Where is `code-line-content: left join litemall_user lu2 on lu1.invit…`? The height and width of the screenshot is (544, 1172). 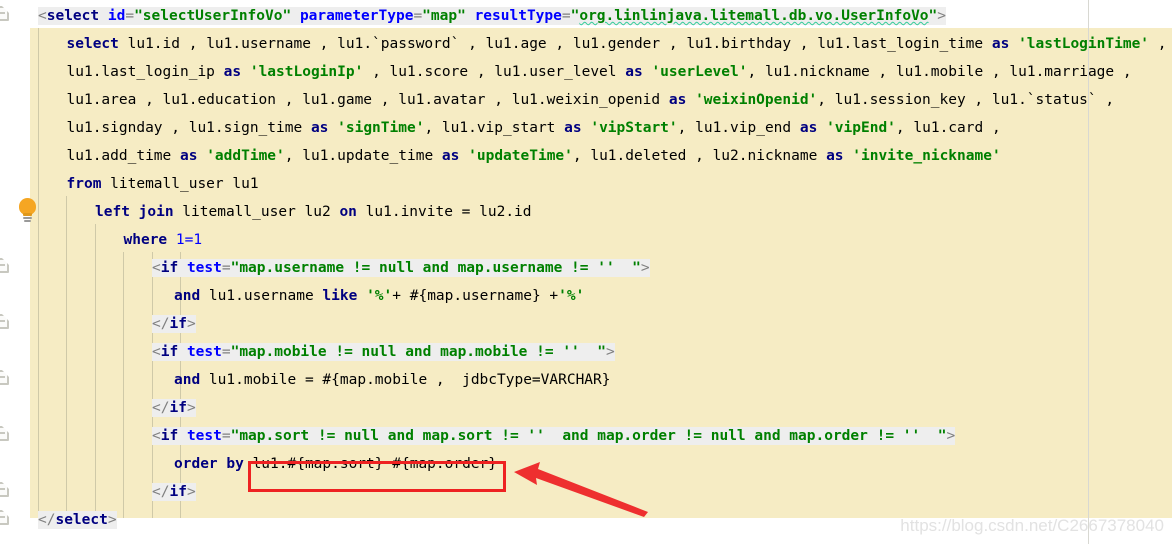
code-line-content: left join litemall_user lu2 on lu1.invit… is located at coordinates (313, 212).